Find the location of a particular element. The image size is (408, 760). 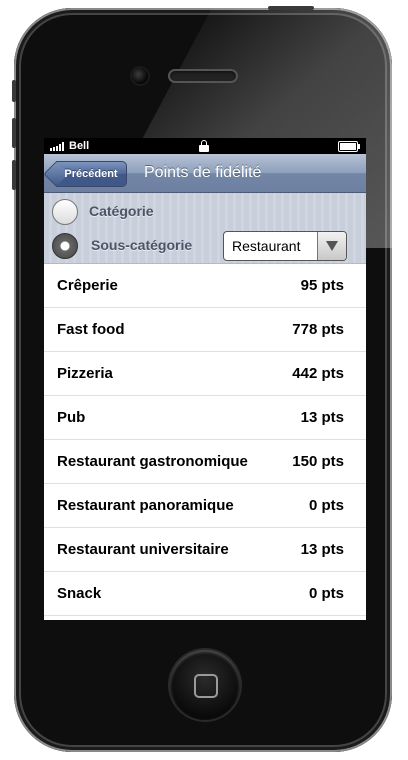

list-item: Crêperie 95 pts is located at coordinates (205, 286).